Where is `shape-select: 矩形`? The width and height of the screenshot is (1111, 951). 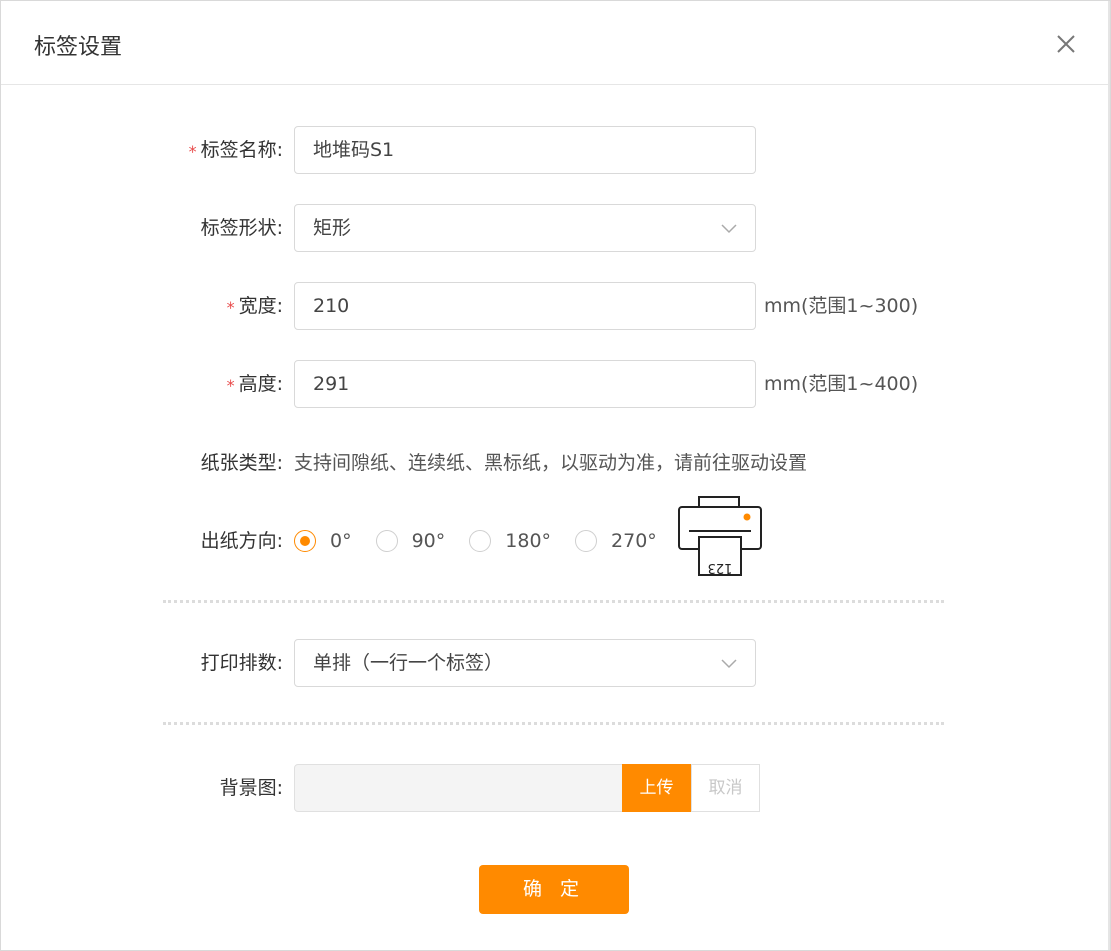
shape-select: 矩形 is located at coordinates (525, 228).